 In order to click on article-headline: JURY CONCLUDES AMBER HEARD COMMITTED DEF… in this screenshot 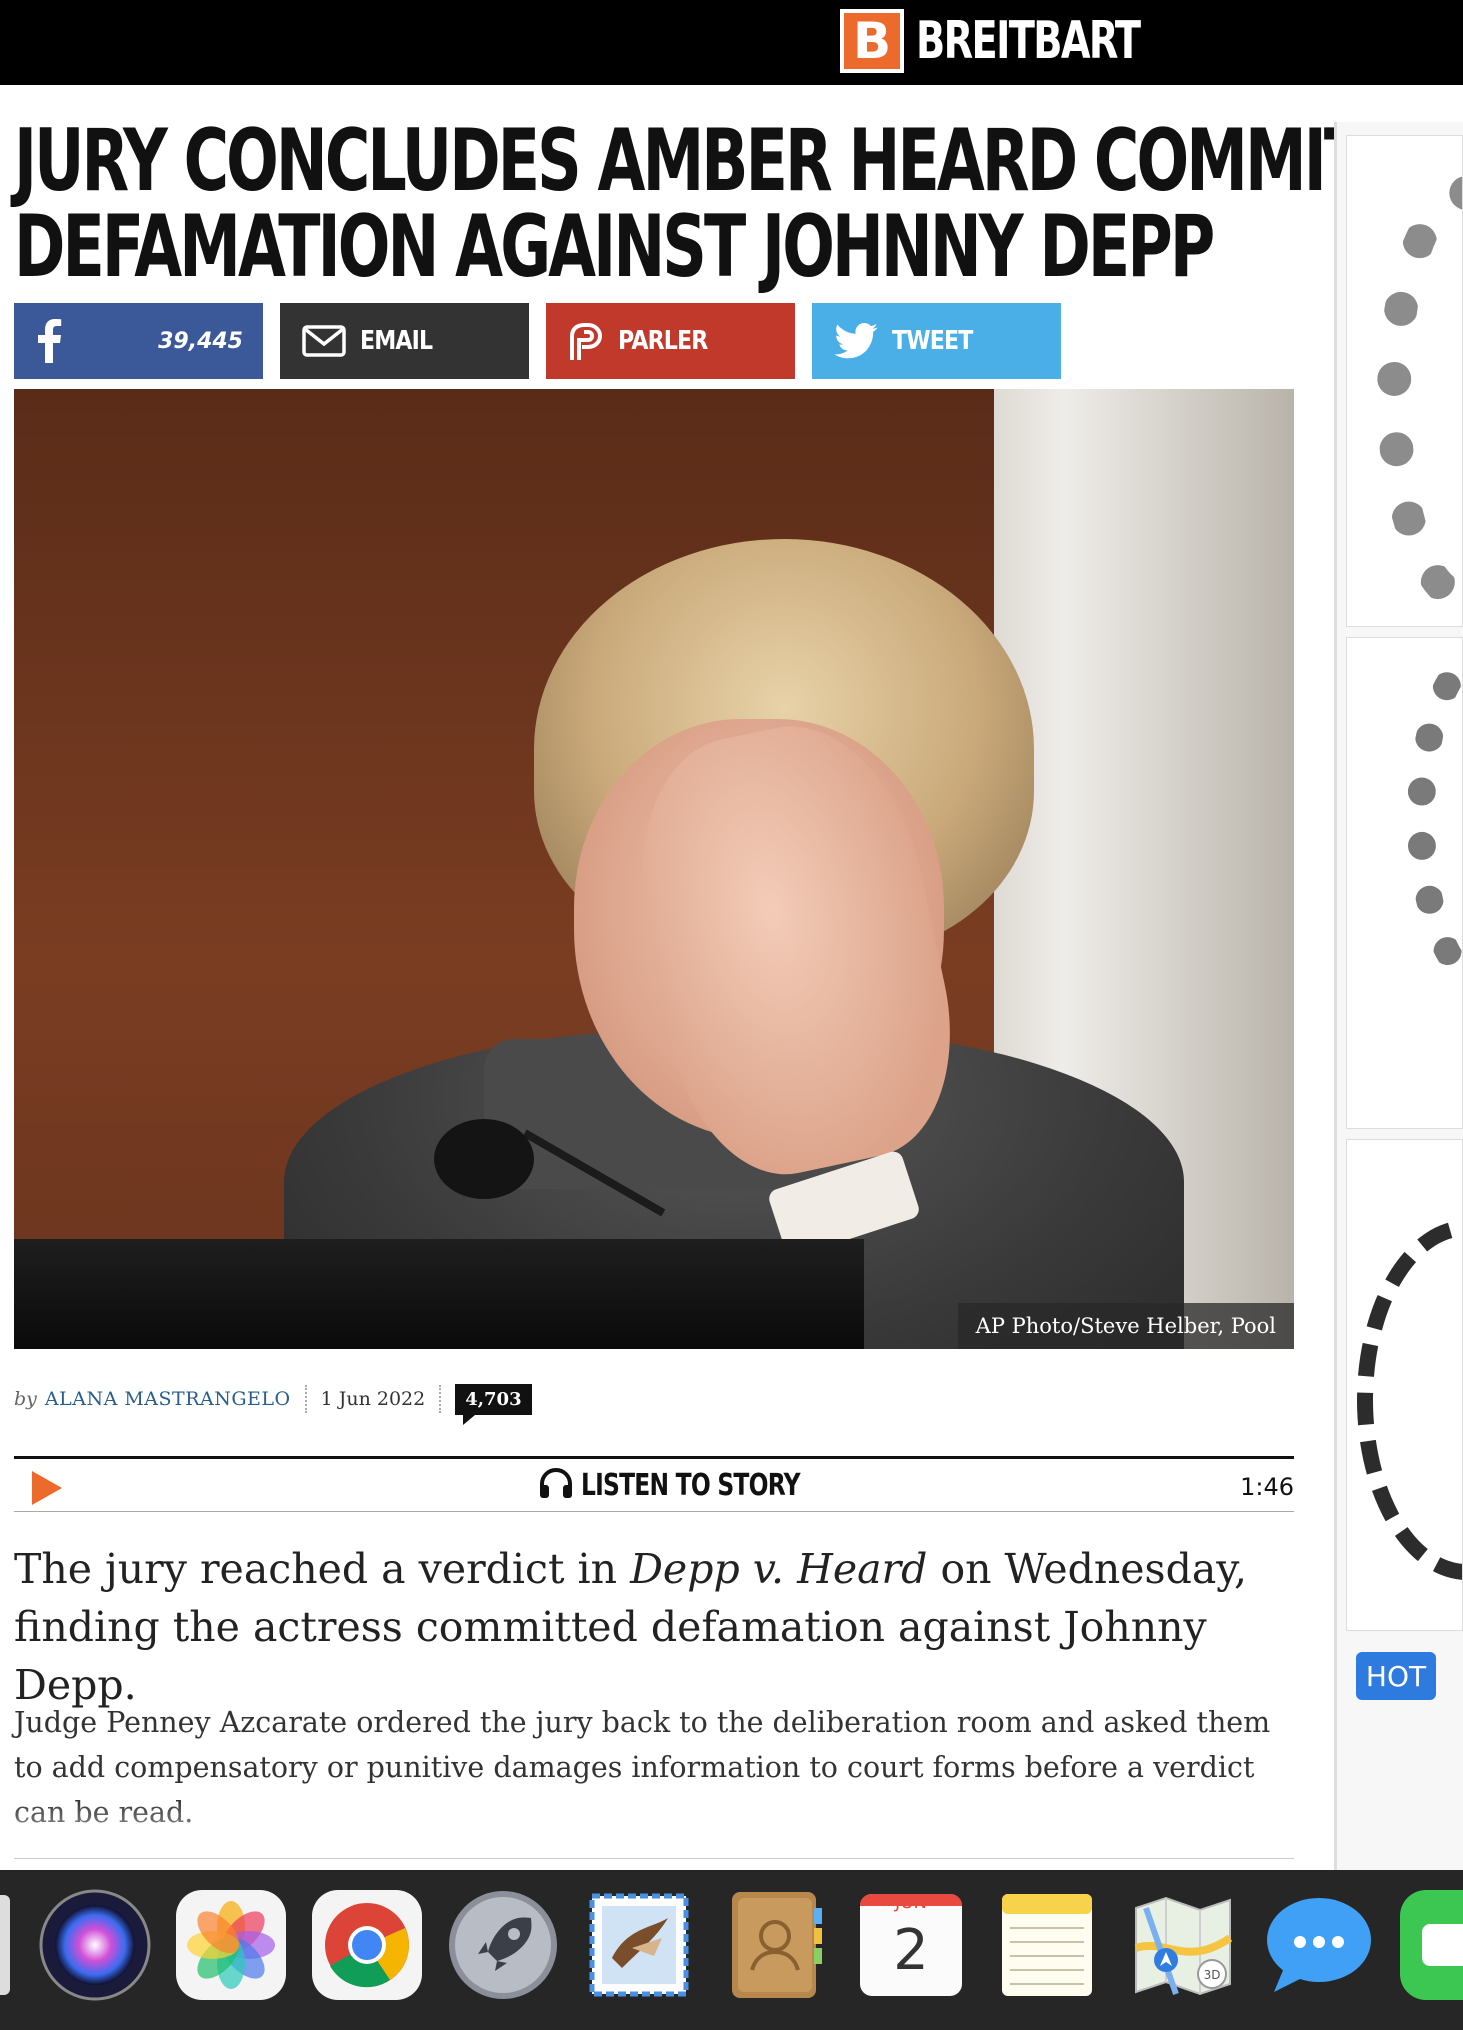, I will do `click(738, 204)`.